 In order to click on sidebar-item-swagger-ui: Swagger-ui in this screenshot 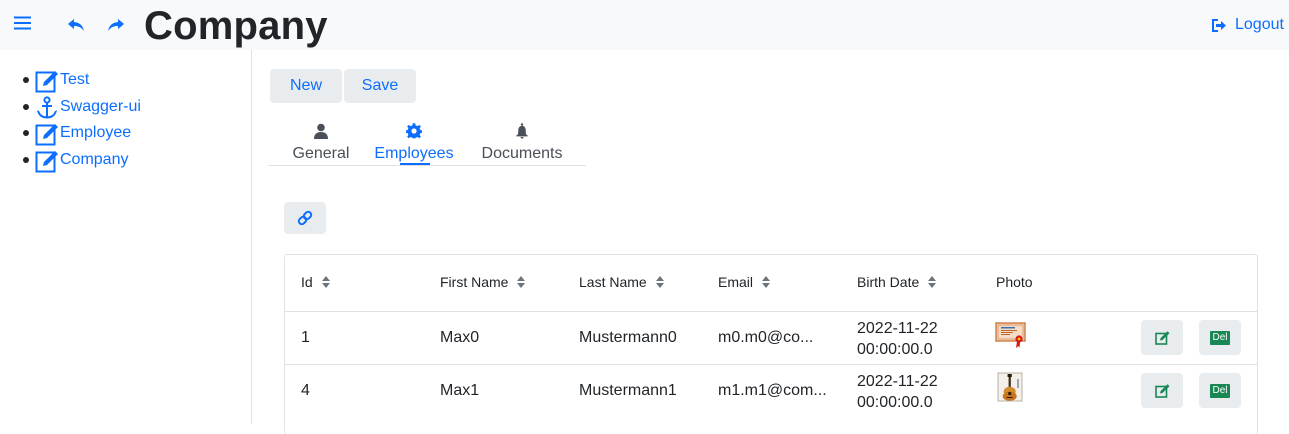, I will do `click(70, 107)`.